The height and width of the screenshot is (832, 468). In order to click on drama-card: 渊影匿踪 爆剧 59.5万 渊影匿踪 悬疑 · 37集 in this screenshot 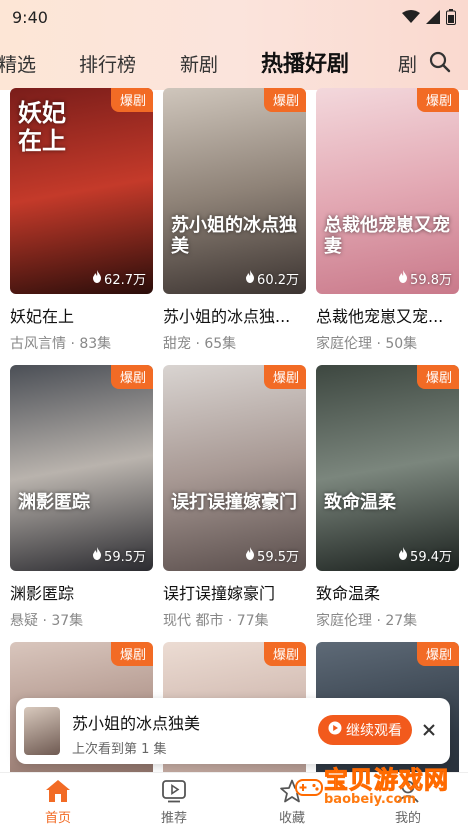, I will do `click(81, 497)`.